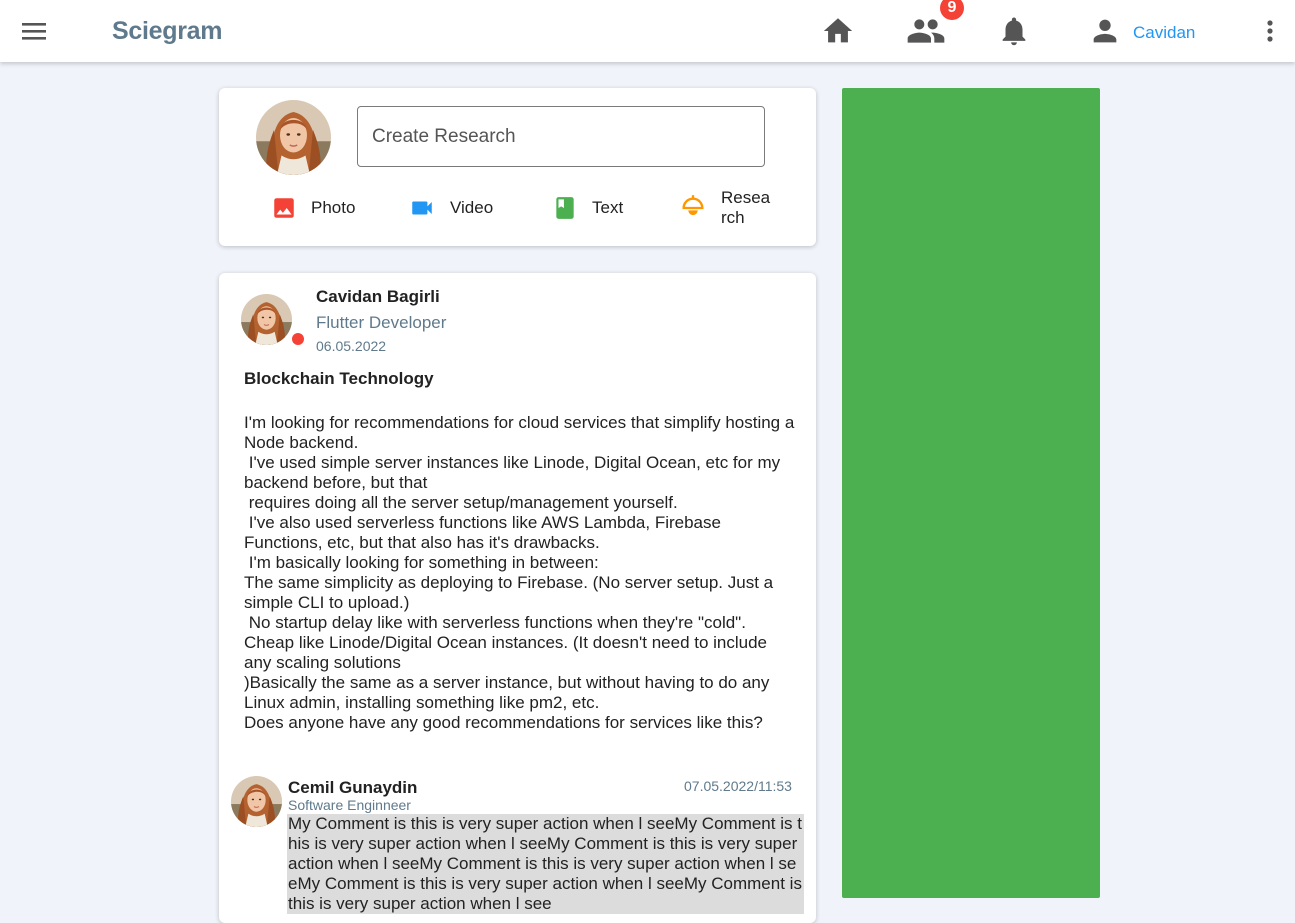 This screenshot has width=1295, height=923. I want to click on app-bar: Sciegram 9 Cavidan, so click(647, 31).